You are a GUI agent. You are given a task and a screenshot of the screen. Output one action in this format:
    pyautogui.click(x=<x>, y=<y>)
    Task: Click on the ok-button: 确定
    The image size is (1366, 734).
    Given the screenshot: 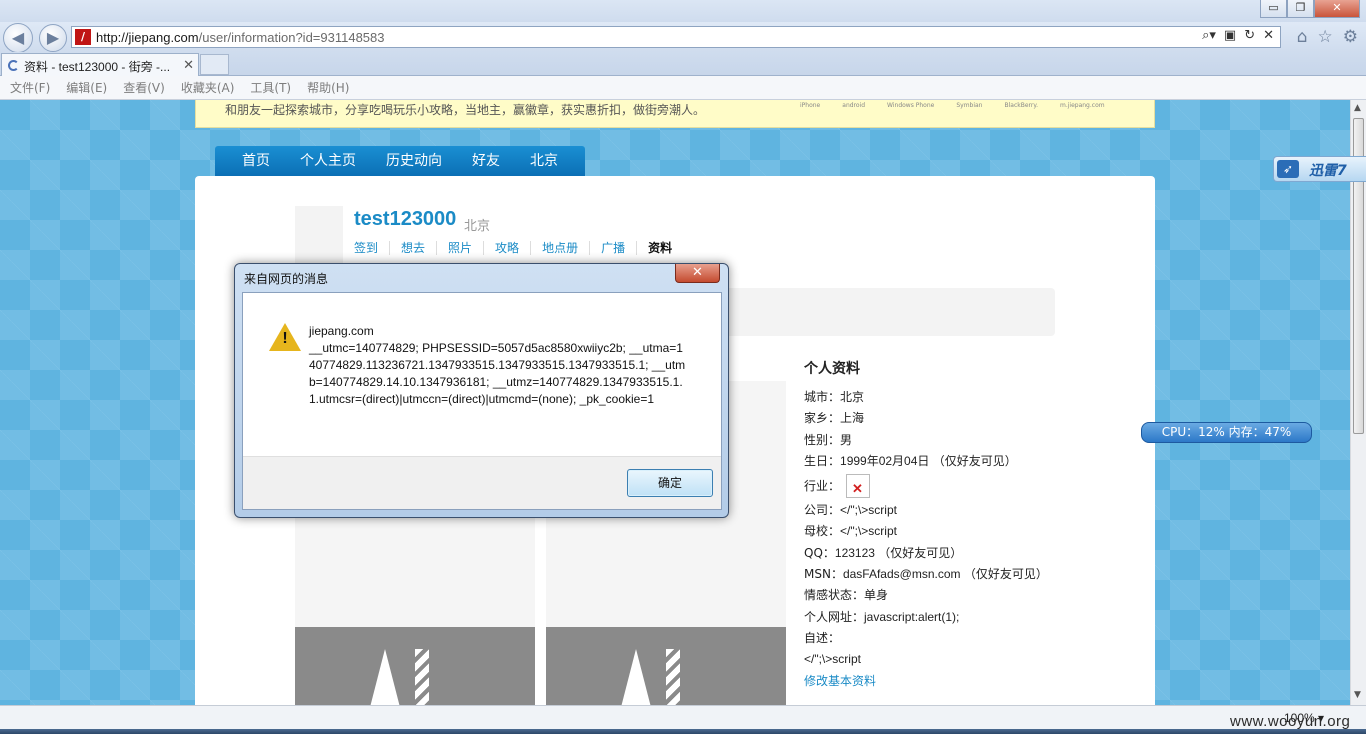 What is the action you would take?
    pyautogui.click(x=670, y=483)
    